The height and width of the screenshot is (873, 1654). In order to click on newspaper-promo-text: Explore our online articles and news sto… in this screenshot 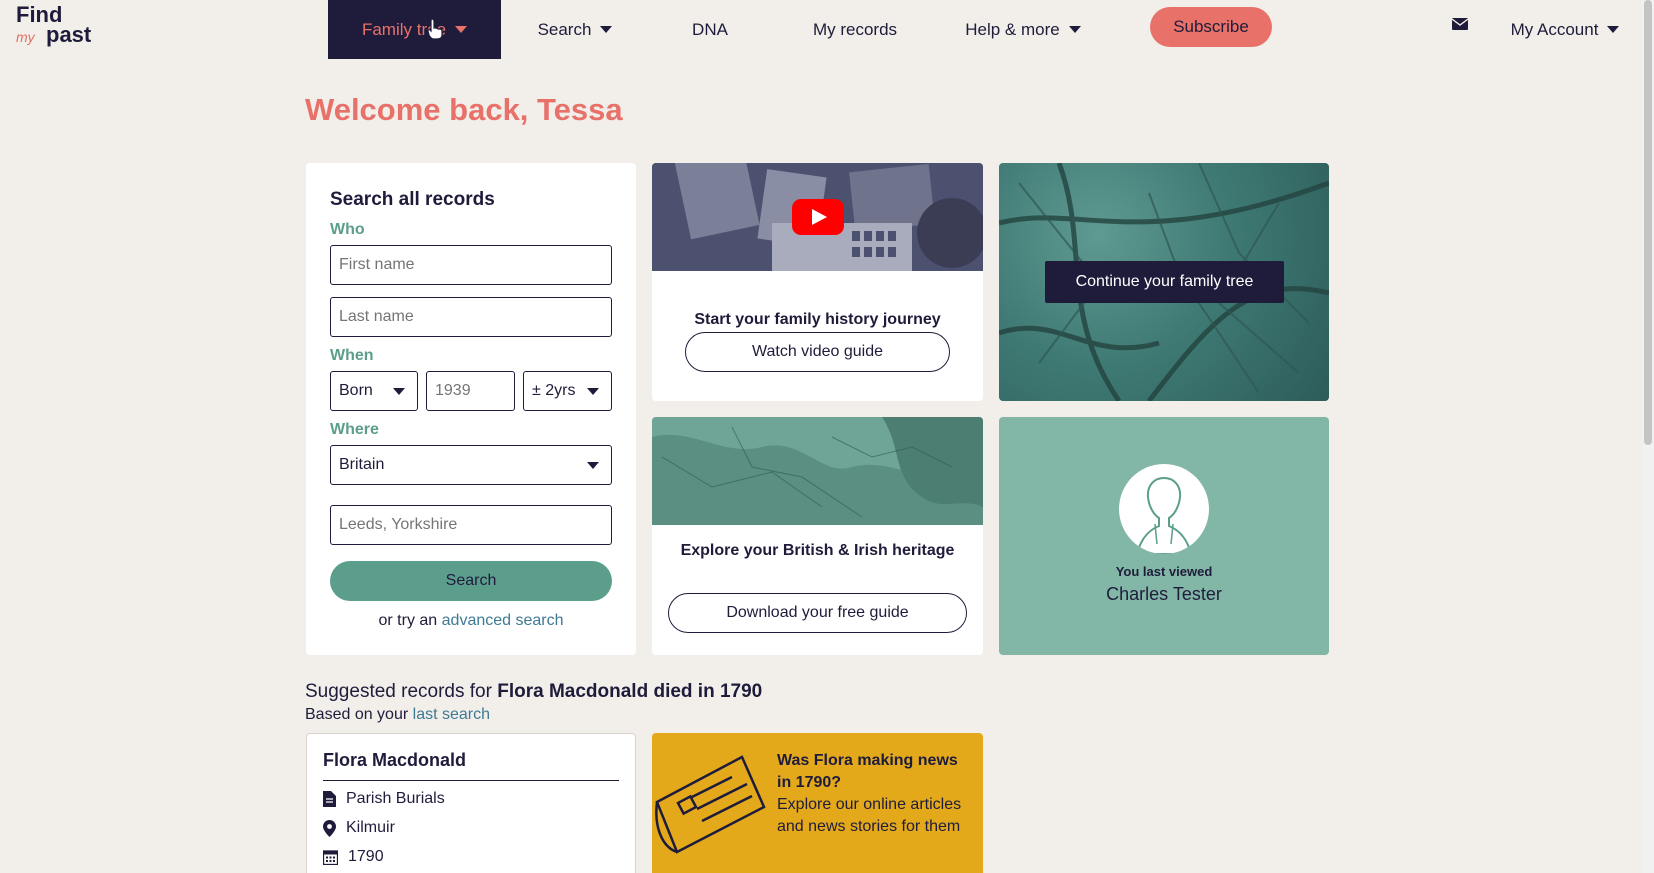, I will do `click(869, 815)`.